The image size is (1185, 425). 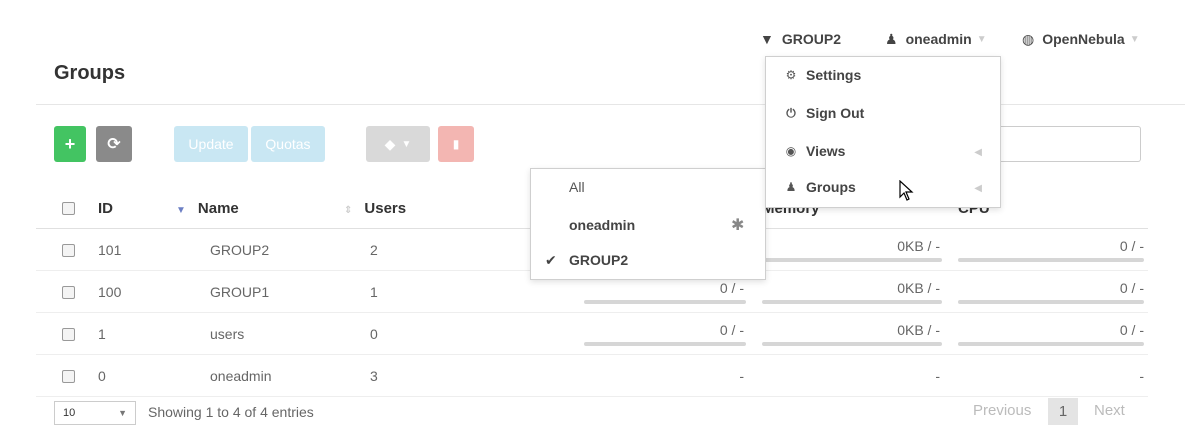 What do you see at coordinates (260, 208) in the screenshot?
I see `column-header-name: ▼ Name` at bounding box center [260, 208].